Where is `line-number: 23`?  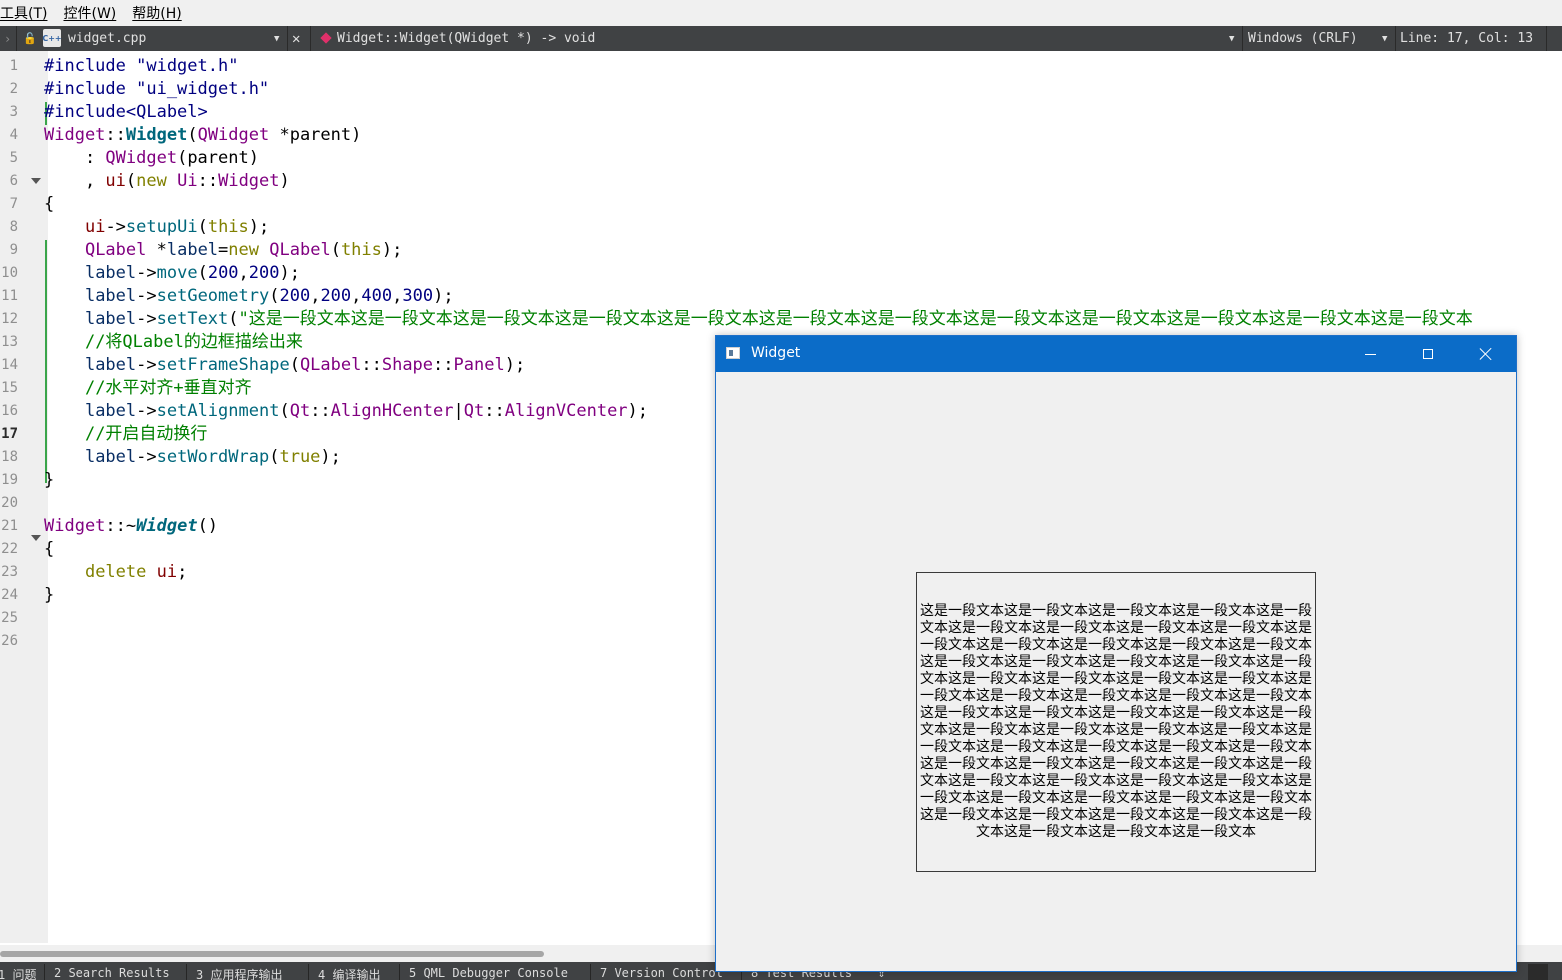 line-number: 23 is located at coordinates (9, 572).